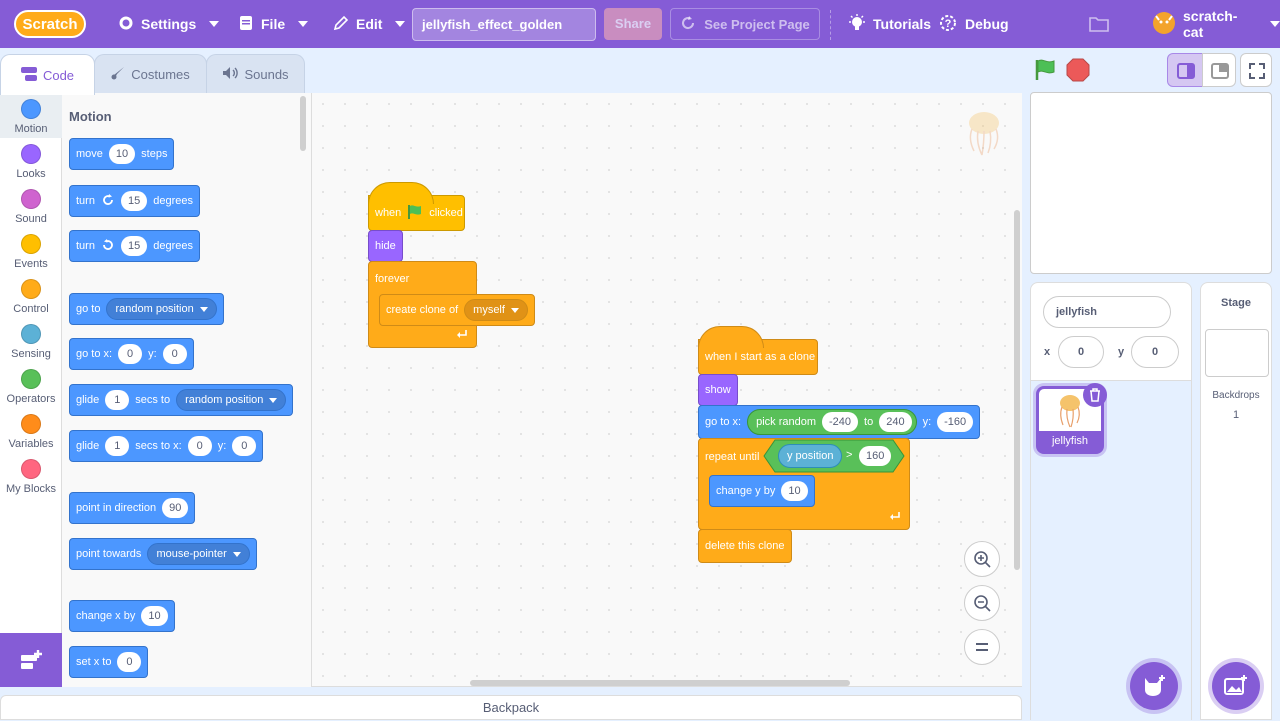 The image size is (1280, 721). What do you see at coordinates (89, 154) in the screenshot?
I see `block-text: move` at bounding box center [89, 154].